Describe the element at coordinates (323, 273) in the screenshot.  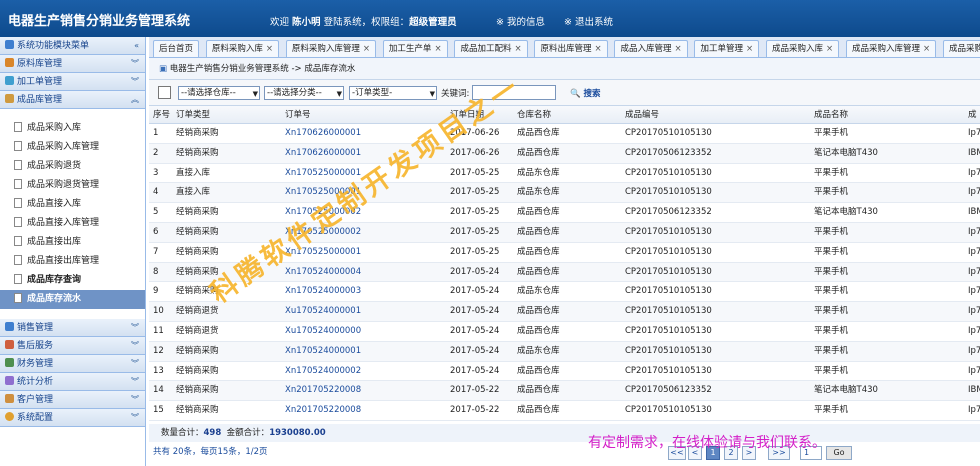
I see `order-link: Xn170524000004` at that location.